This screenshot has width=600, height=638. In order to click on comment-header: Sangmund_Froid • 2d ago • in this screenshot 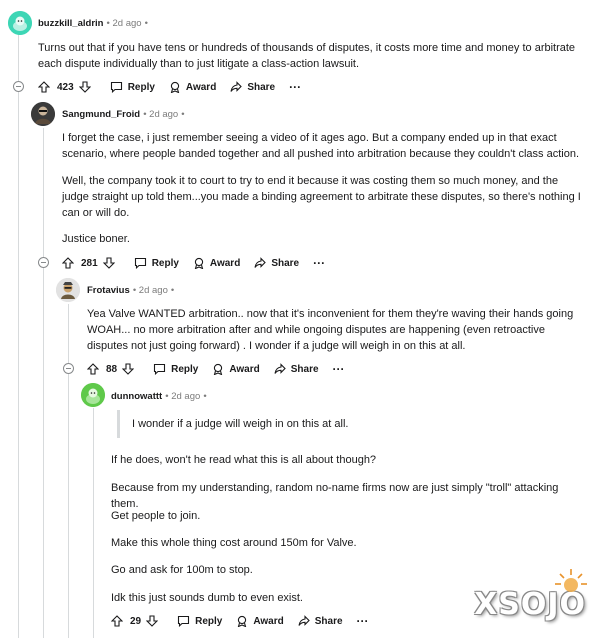, I will do `click(123, 114)`.